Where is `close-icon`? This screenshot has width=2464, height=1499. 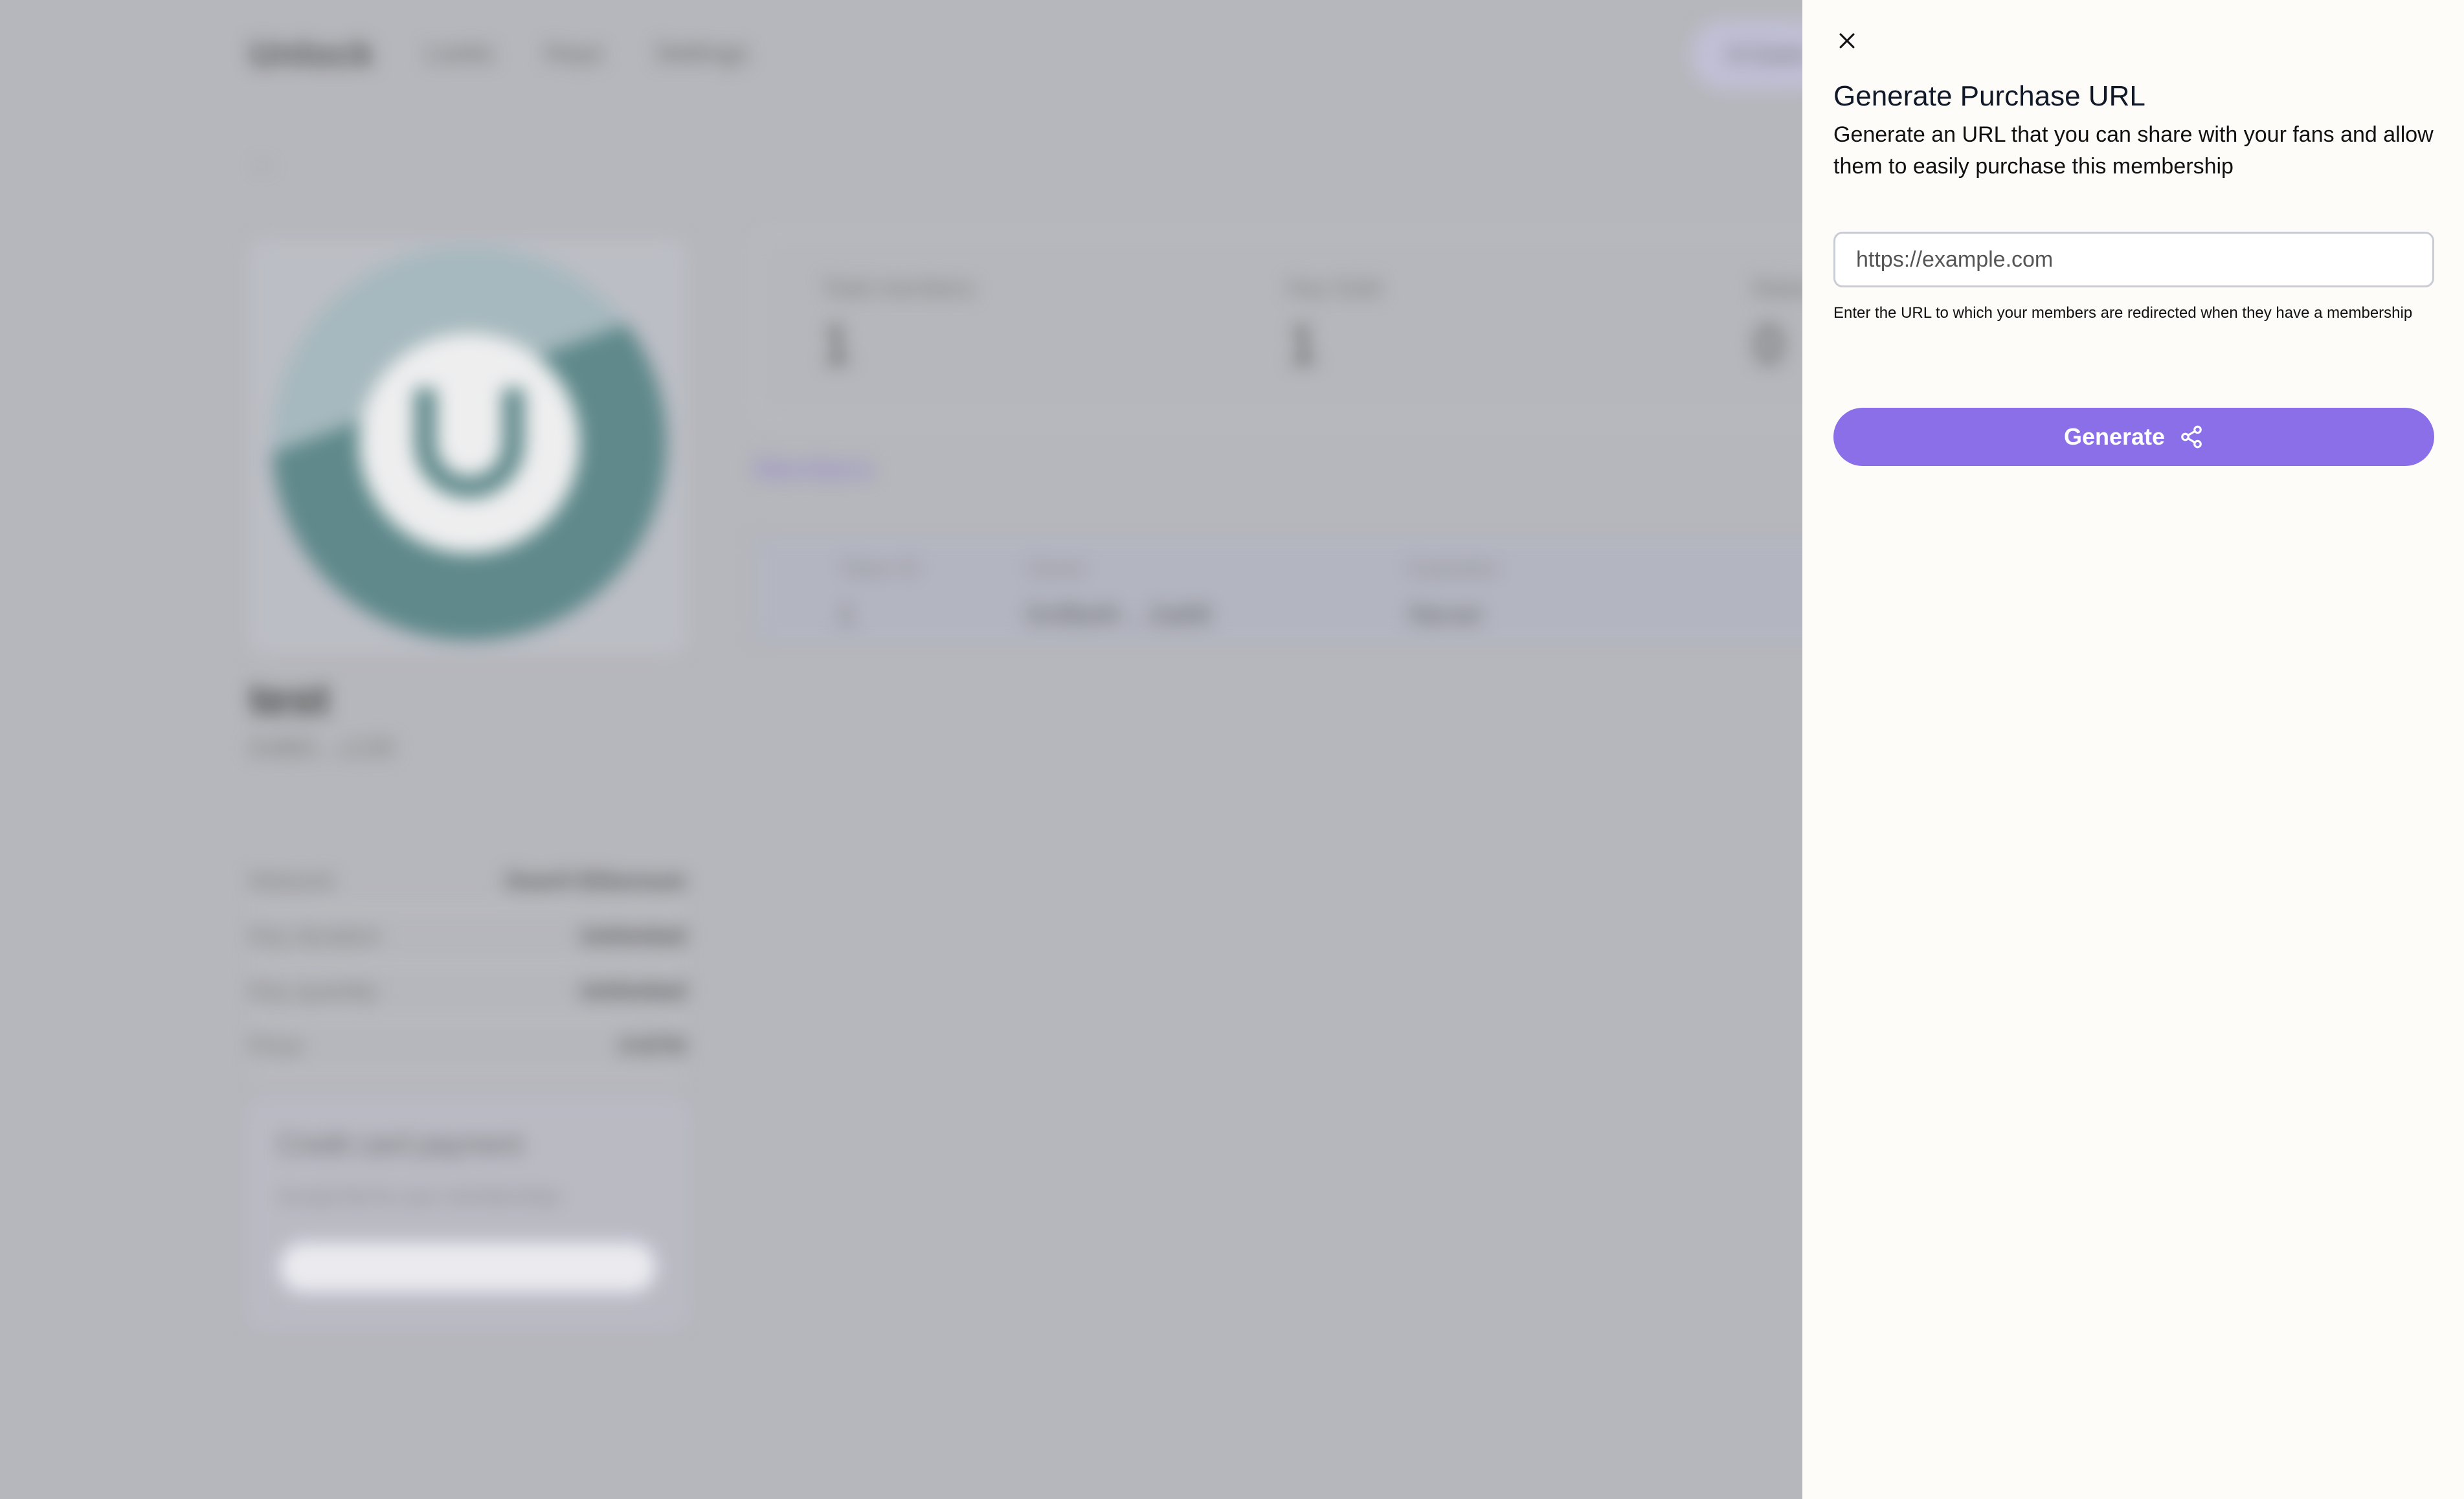
close-icon is located at coordinates (1847, 41).